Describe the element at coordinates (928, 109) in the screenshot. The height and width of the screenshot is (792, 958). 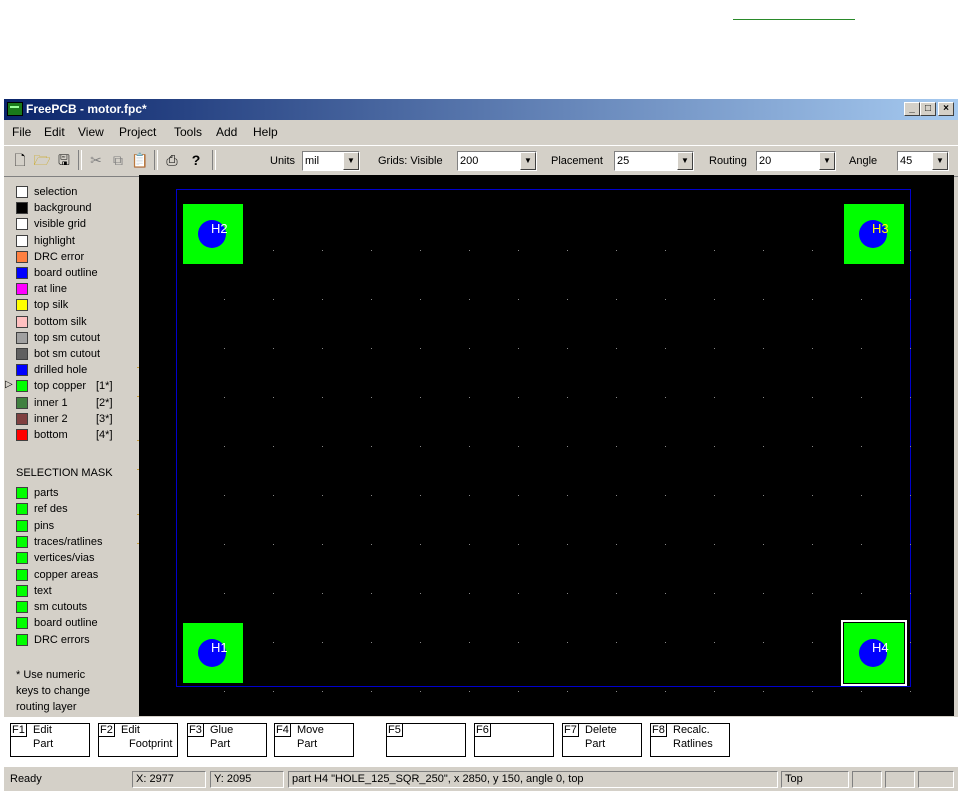
I see `maximize-button: □` at that location.